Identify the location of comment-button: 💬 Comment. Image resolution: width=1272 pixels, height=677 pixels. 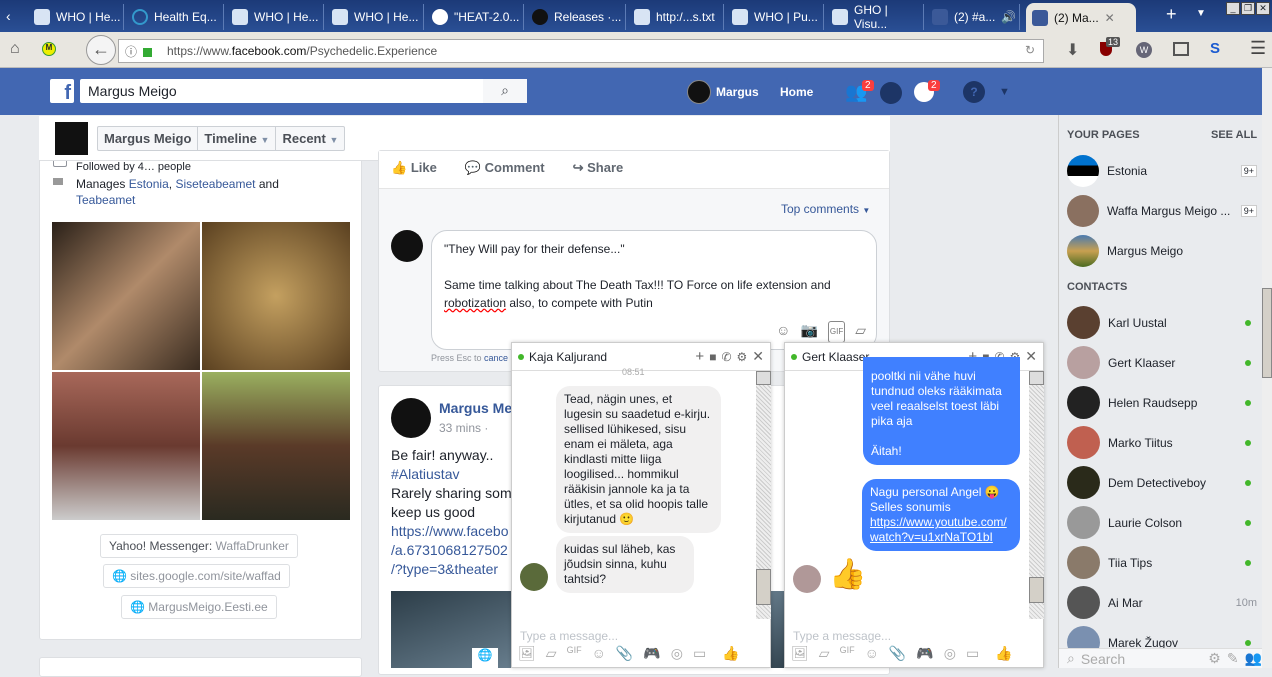
(505, 169).